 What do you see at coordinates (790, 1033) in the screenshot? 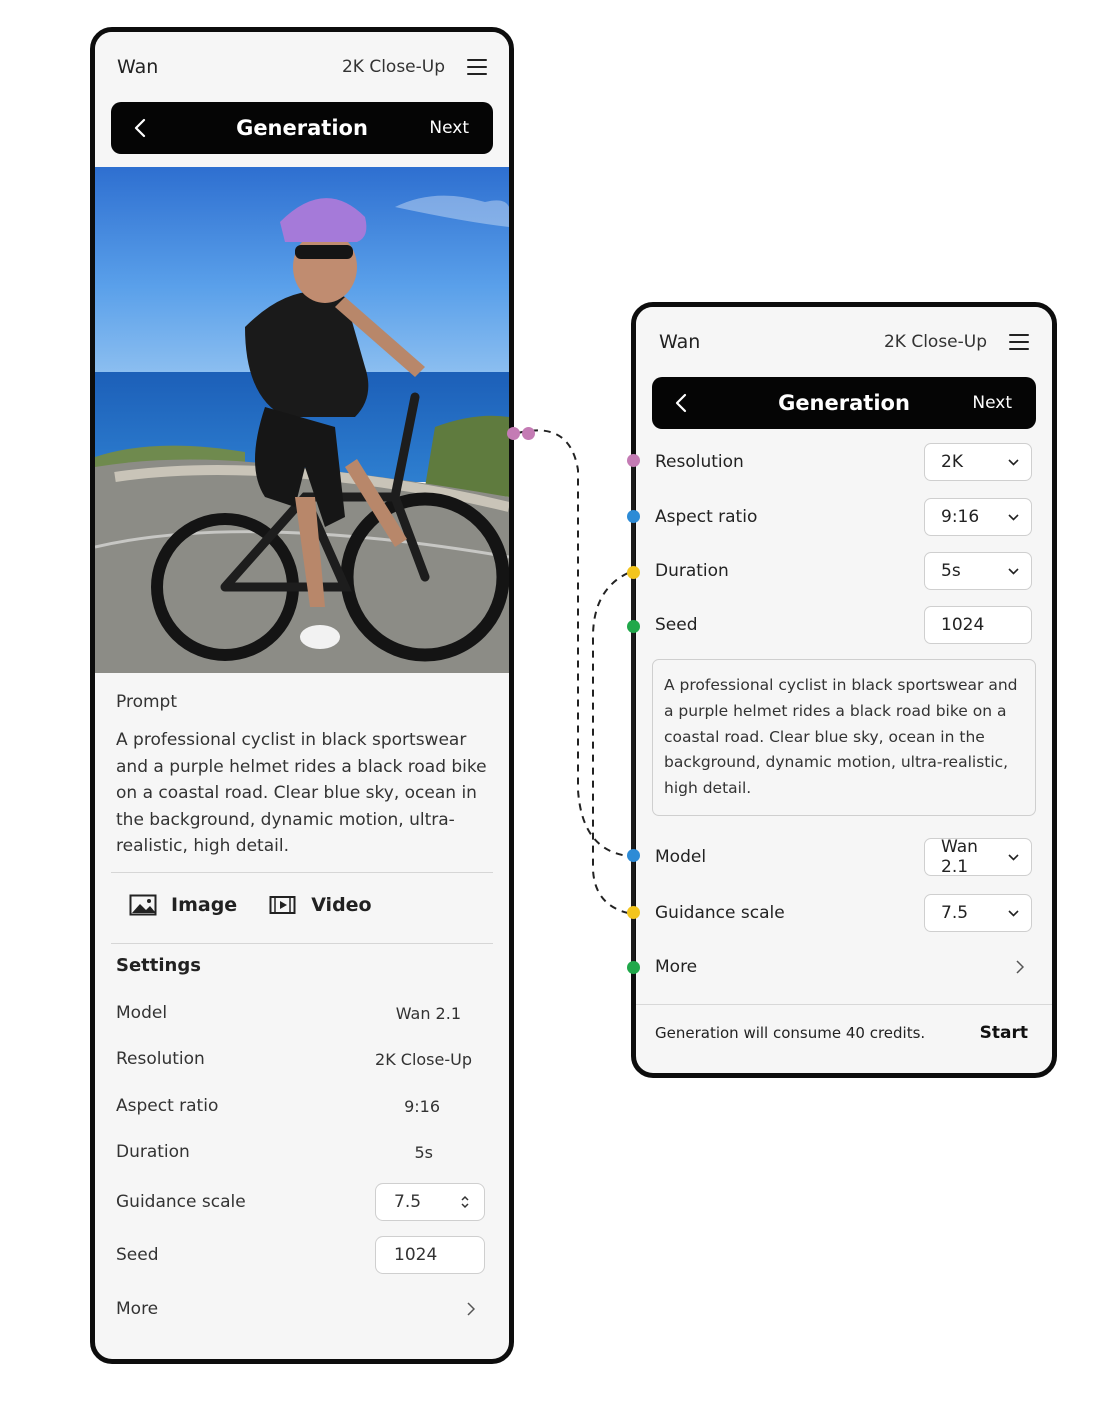
I see `credits-notice: Generation will consume 40 credits.` at bounding box center [790, 1033].